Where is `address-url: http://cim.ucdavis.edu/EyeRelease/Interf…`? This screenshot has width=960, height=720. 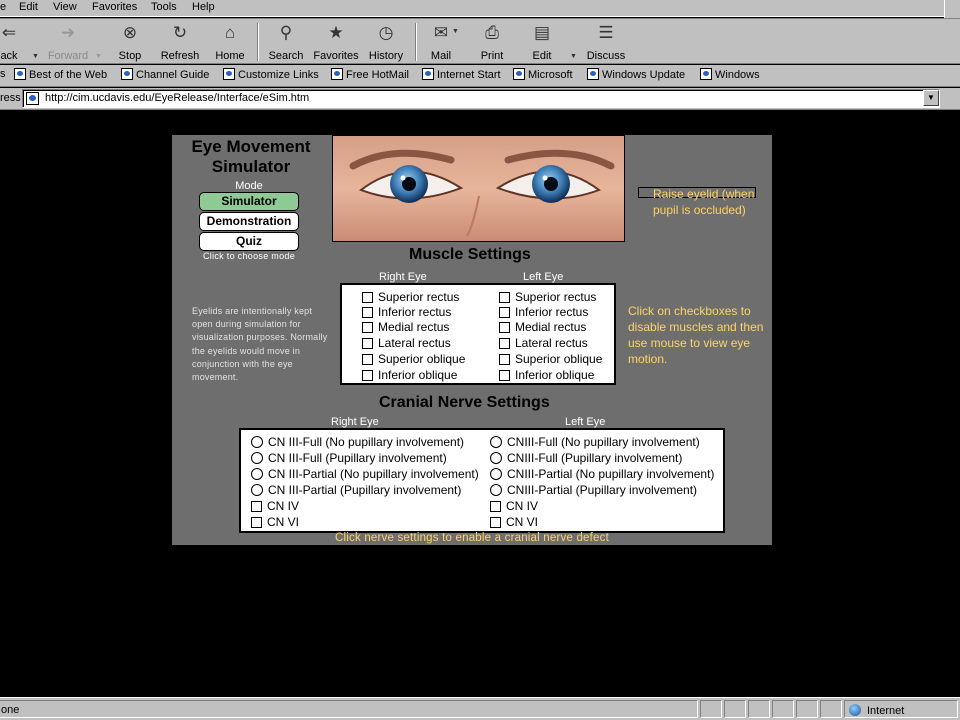
address-url: http://cim.ucdavis.edu/EyeRelease/Interf… is located at coordinates (177, 98).